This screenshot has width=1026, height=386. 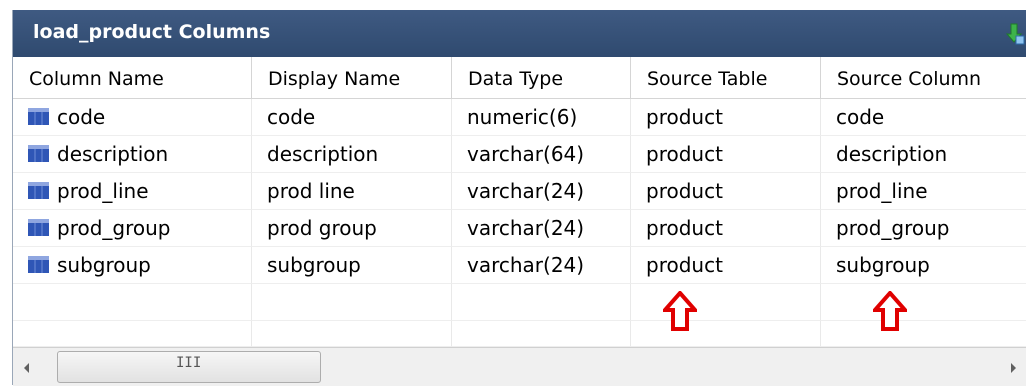 I want to click on column-header-data-type: Data Type, so click(x=541, y=78).